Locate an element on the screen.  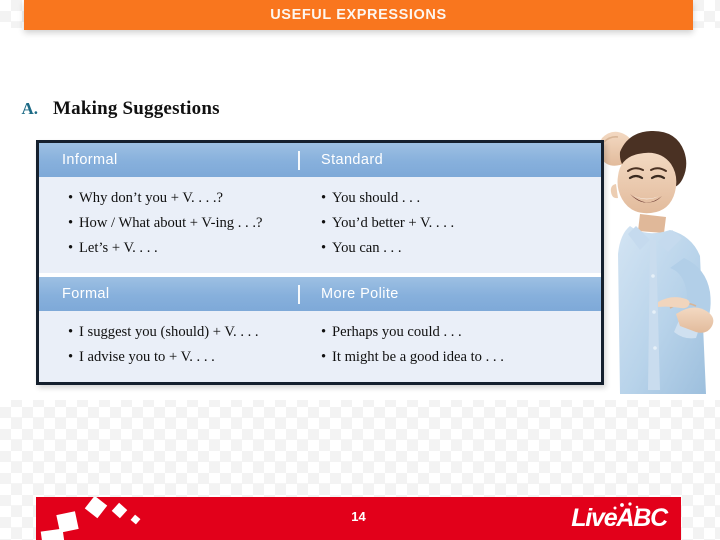
list-item-text: You’d better + V. . . . is located at coordinates (393, 223).